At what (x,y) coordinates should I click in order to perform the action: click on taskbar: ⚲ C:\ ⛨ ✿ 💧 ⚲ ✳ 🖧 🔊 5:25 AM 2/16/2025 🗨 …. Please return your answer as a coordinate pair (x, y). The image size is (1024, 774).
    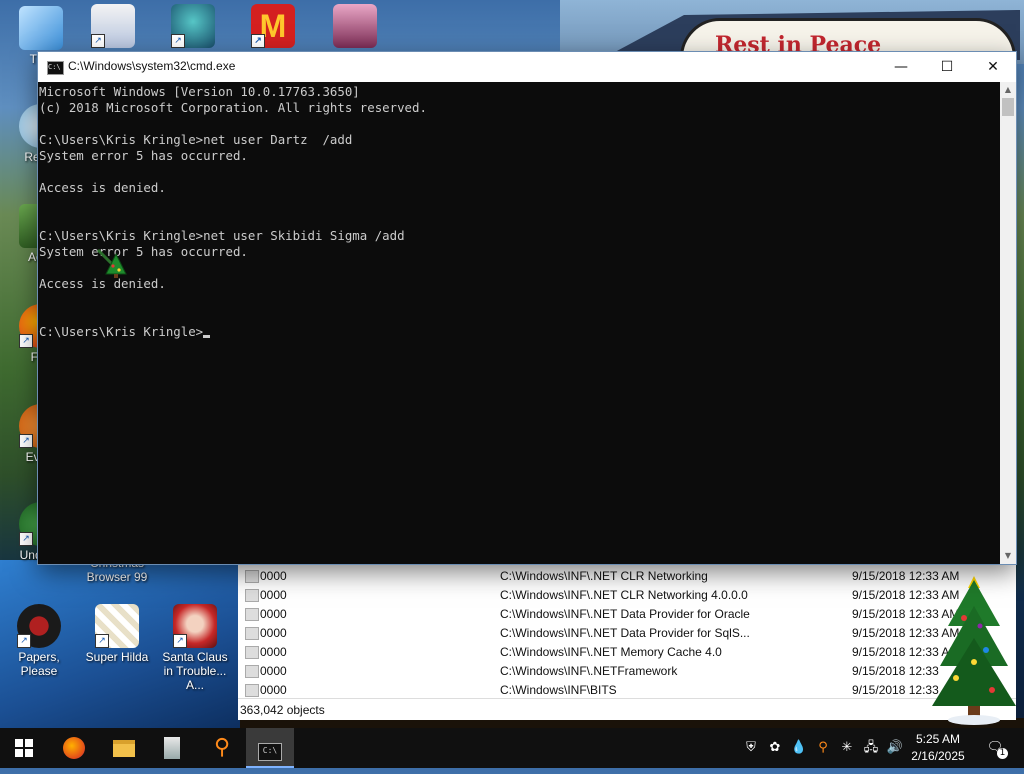
    Looking at the image, I should click on (512, 748).